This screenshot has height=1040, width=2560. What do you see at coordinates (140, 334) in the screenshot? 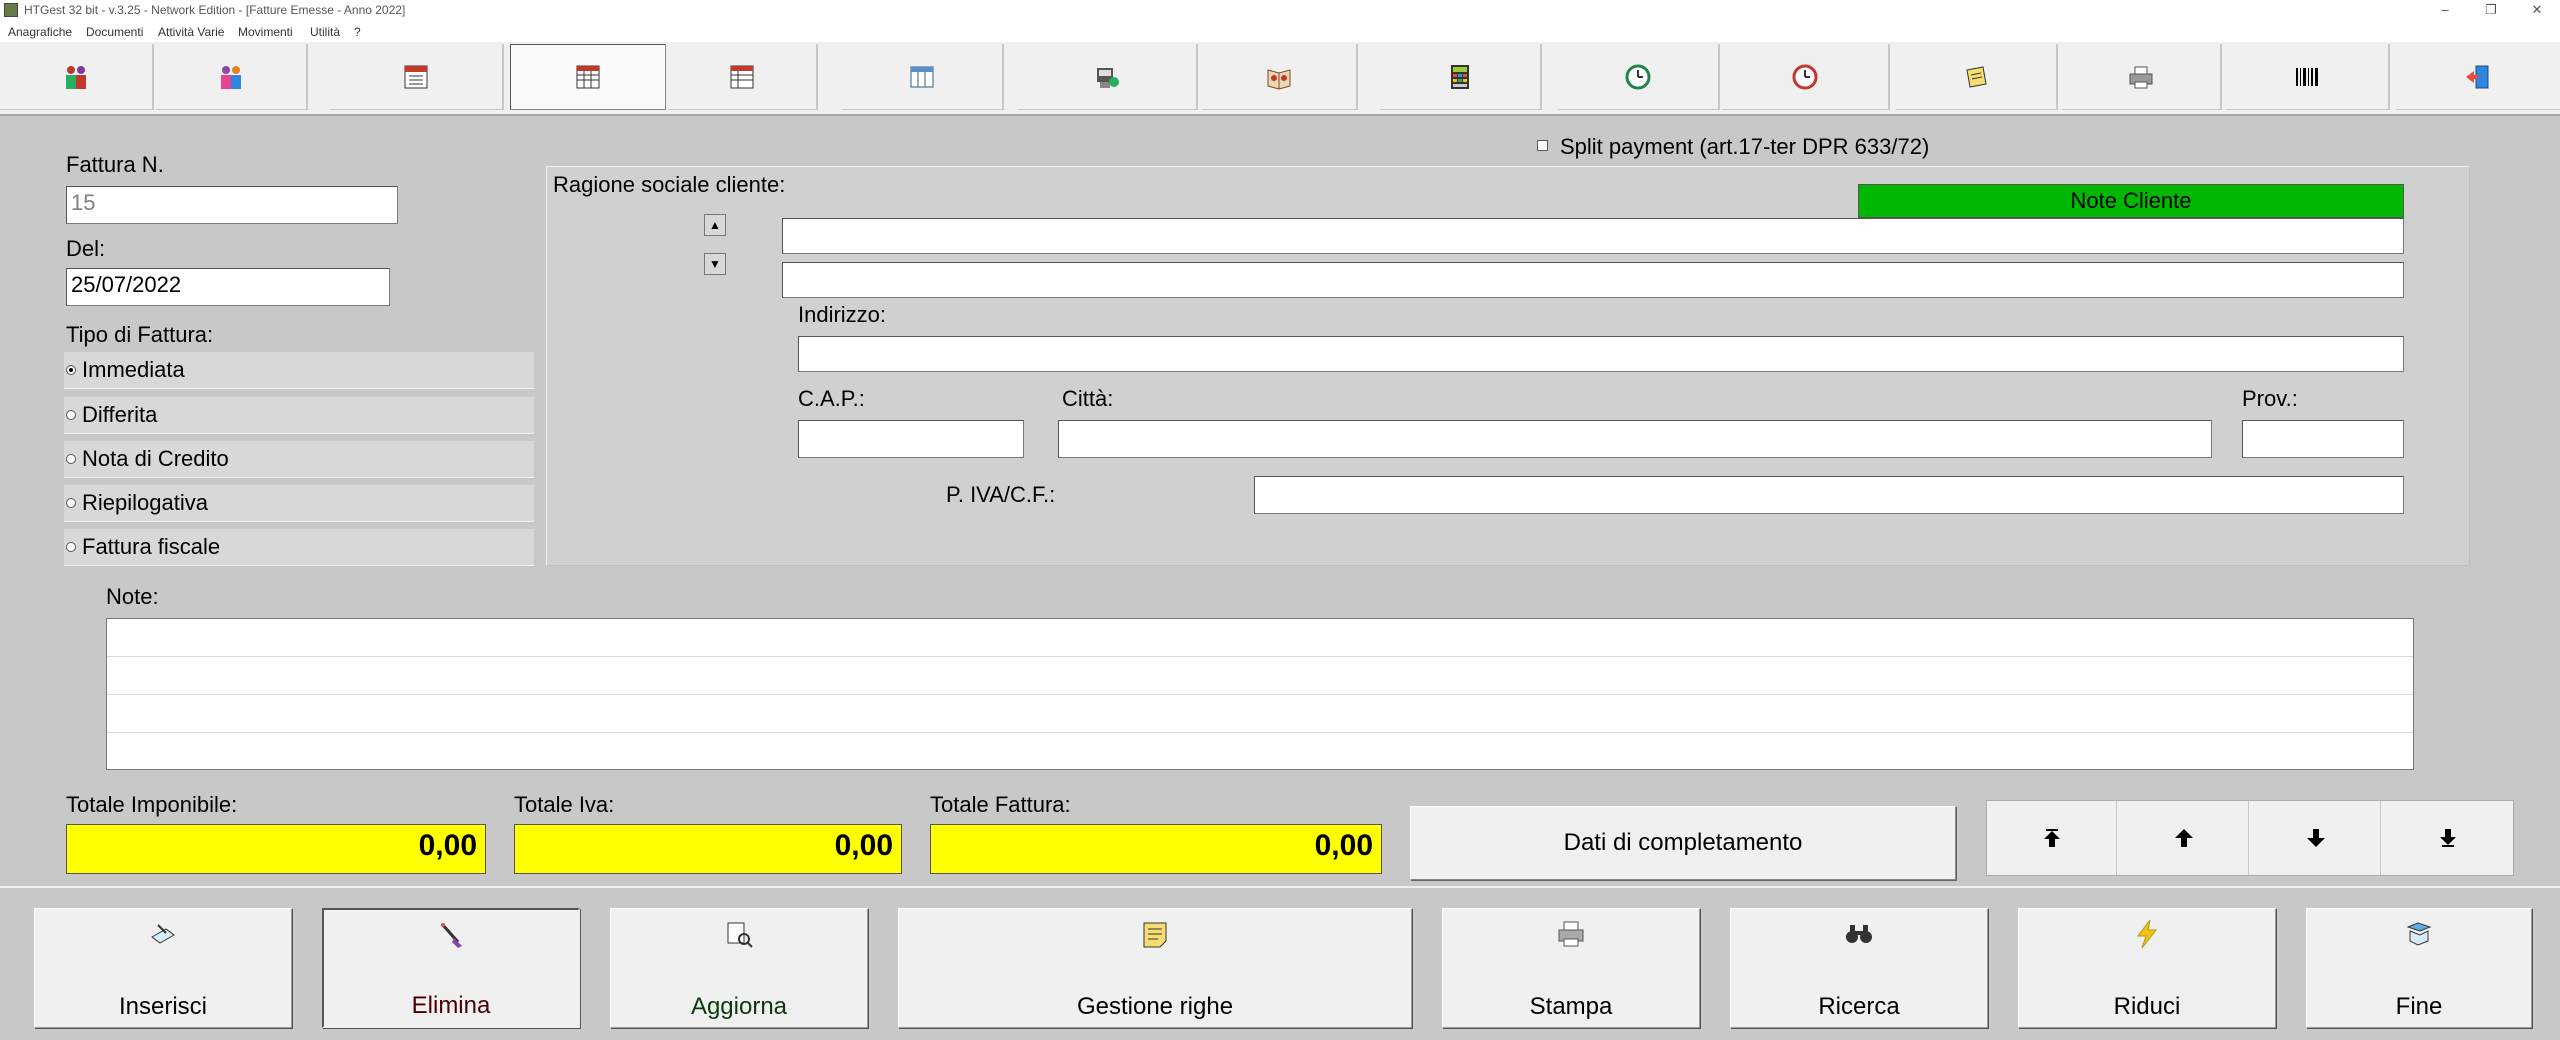
I see `invoice-type-label: Tipo di Fattura:` at bounding box center [140, 334].